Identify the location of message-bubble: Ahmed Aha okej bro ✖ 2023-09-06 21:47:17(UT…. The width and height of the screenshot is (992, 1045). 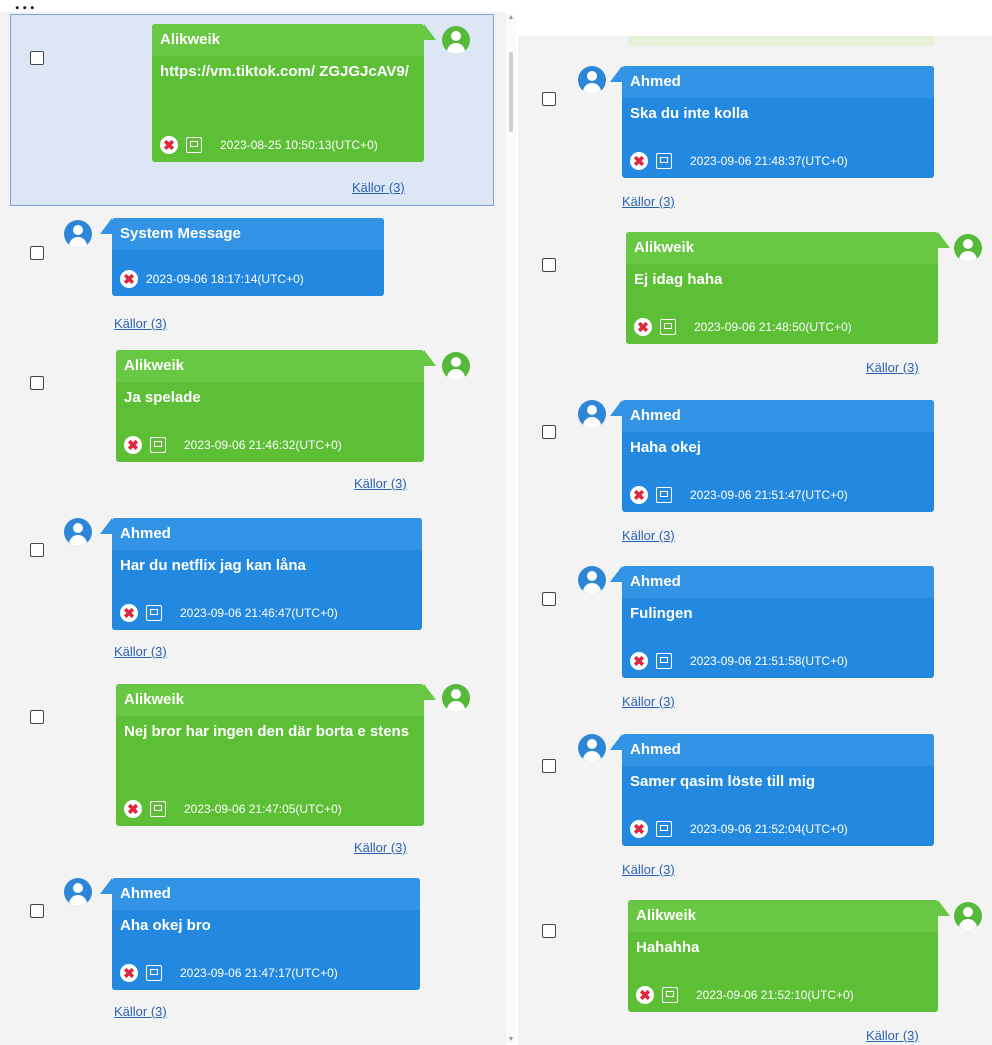
(260, 934).